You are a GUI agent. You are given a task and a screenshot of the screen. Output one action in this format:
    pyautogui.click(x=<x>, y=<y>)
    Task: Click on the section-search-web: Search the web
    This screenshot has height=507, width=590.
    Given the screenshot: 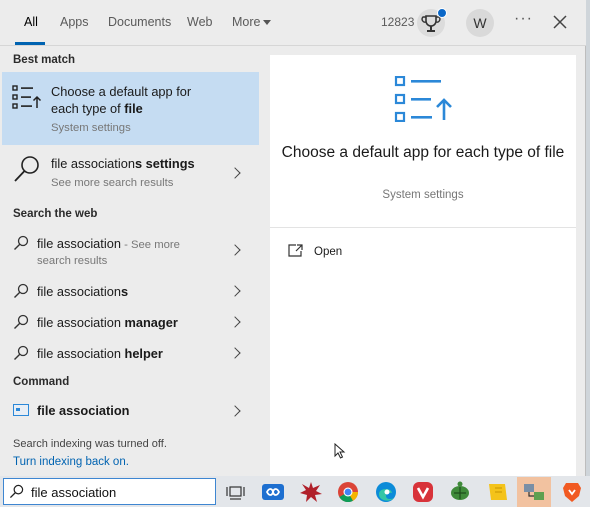 What is the action you would take?
    pyautogui.click(x=55, y=214)
    